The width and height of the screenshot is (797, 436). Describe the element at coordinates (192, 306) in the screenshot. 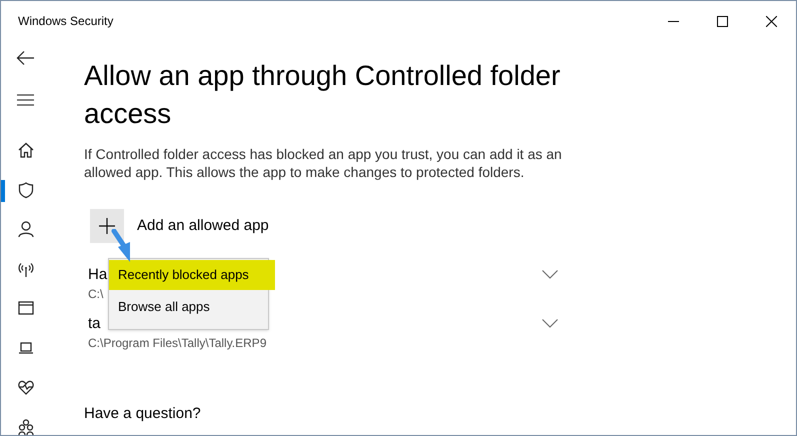

I see `menu-item: Browse all apps` at that location.